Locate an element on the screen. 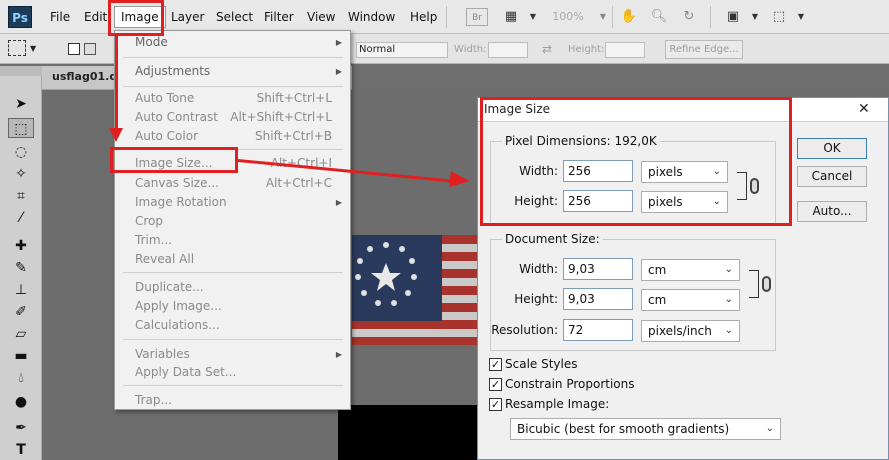  menu-view: View is located at coordinates (321, 17).